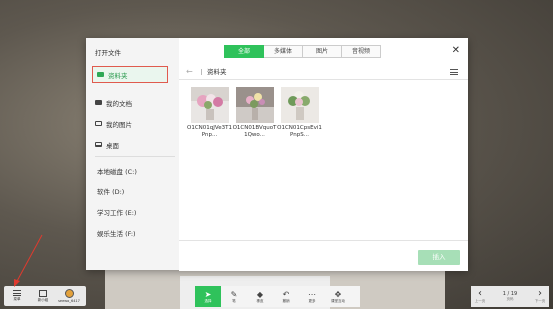 The height and width of the screenshot is (309, 553). Describe the element at coordinates (361, 51) in the screenshot. I see `tab-audio-video: 音视频` at that location.